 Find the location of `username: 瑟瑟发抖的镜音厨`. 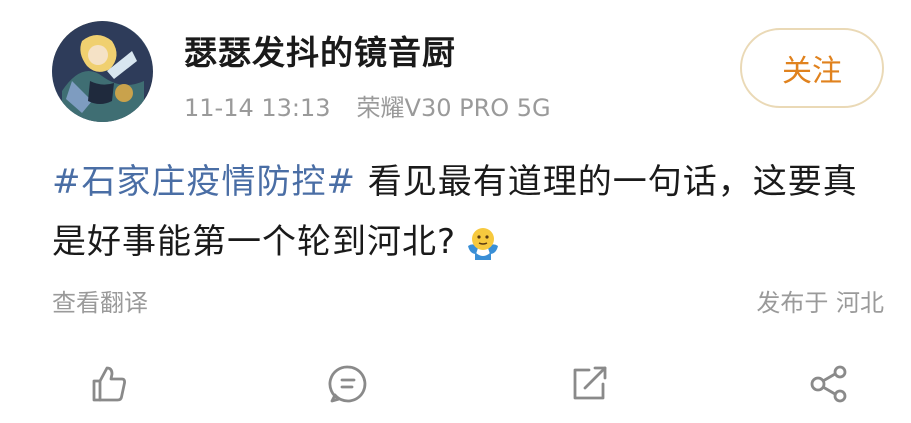

username: 瑟瑟发抖的镜音厨 is located at coordinates (320, 50).